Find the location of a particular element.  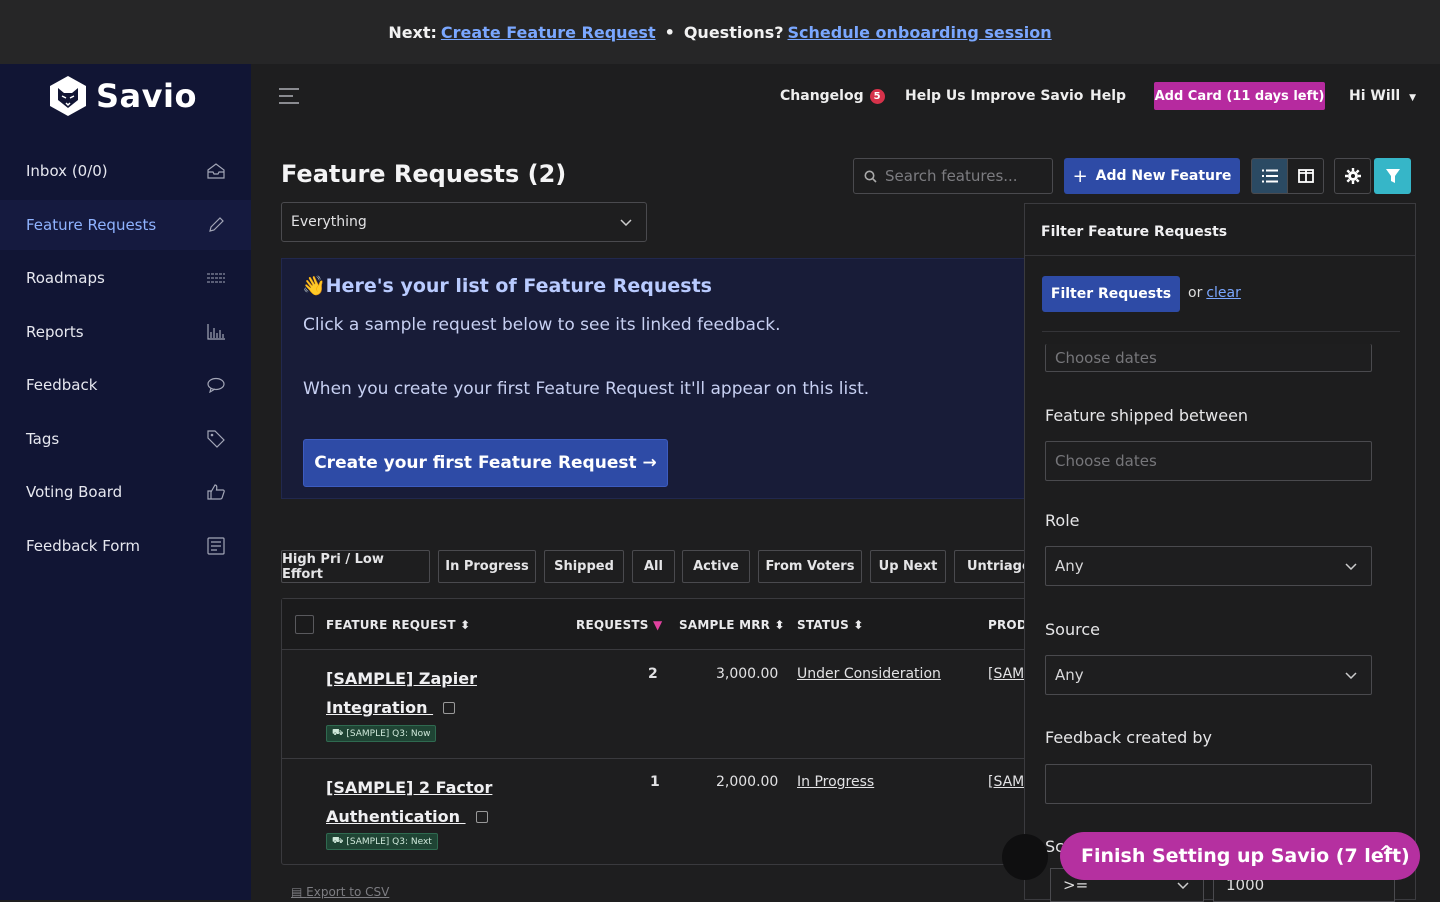

search-box is located at coordinates (953, 176).